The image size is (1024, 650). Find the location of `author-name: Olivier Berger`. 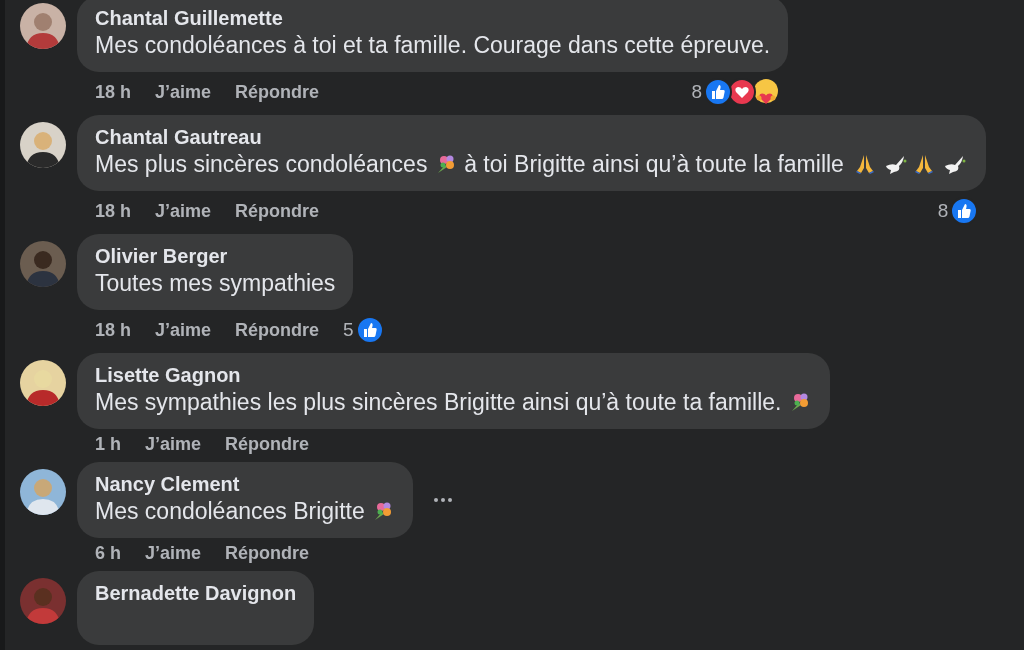

author-name: Olivier Berger is located at coordinates (161, 256).